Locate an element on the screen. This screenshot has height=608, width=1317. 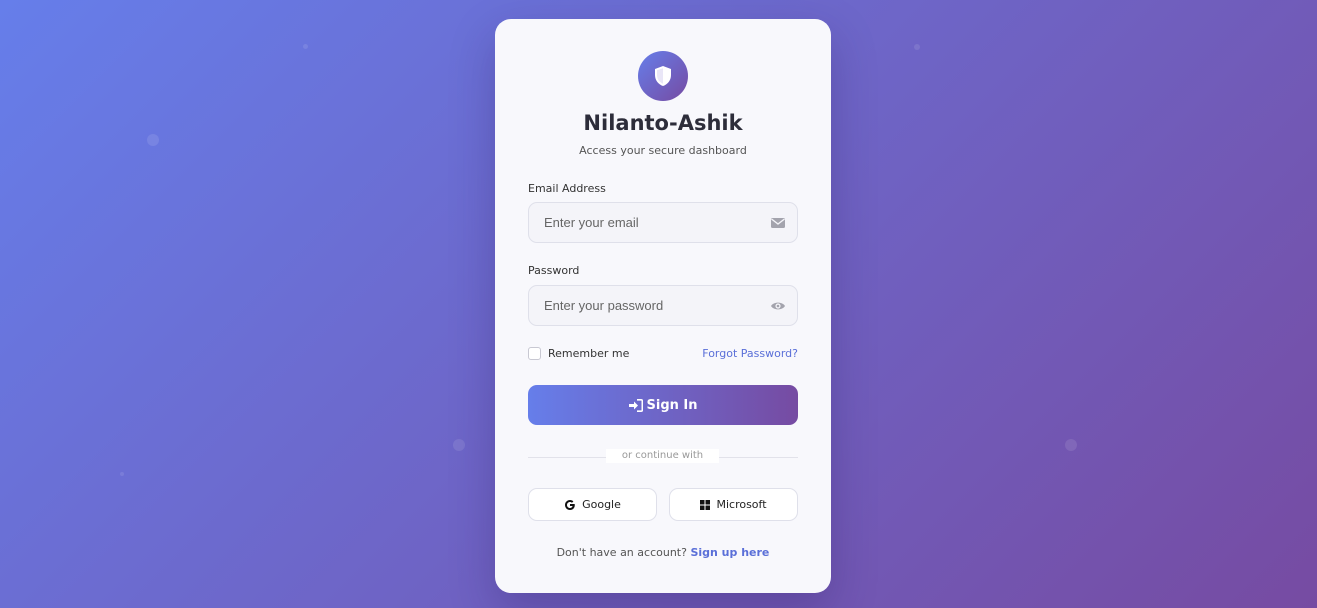
divider-text: or continue with is located at coordinates (662, 456).